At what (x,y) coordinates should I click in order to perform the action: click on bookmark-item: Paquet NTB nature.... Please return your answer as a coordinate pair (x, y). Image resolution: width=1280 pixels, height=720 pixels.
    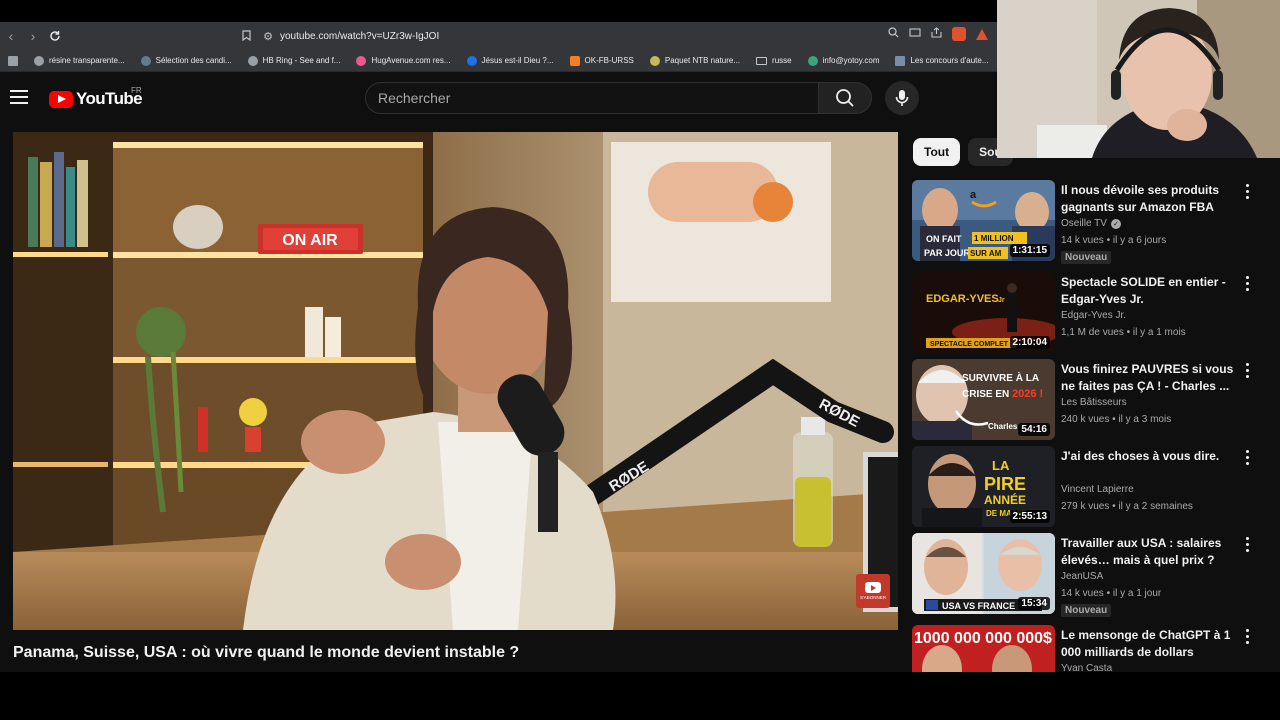
    Looking at the image, I should click on (695, 60).